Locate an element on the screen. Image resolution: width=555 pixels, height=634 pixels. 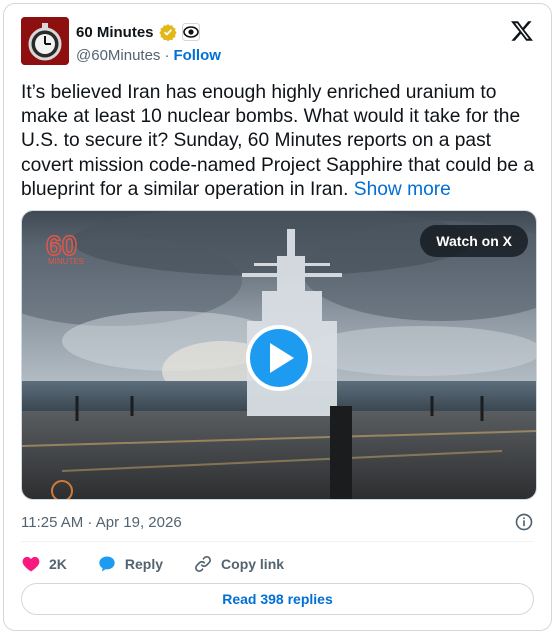
copy-link-label: Copy link is located at coordinates (253, 564).